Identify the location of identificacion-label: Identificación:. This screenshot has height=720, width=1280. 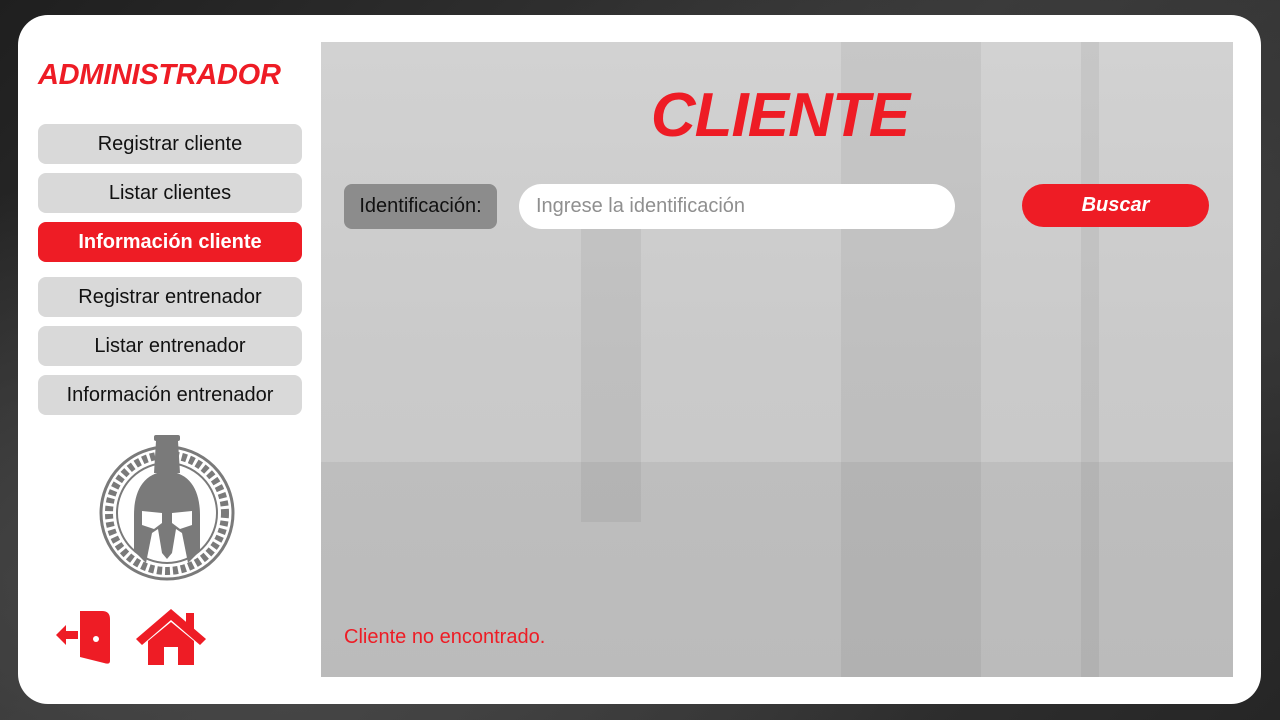
(420, 206).